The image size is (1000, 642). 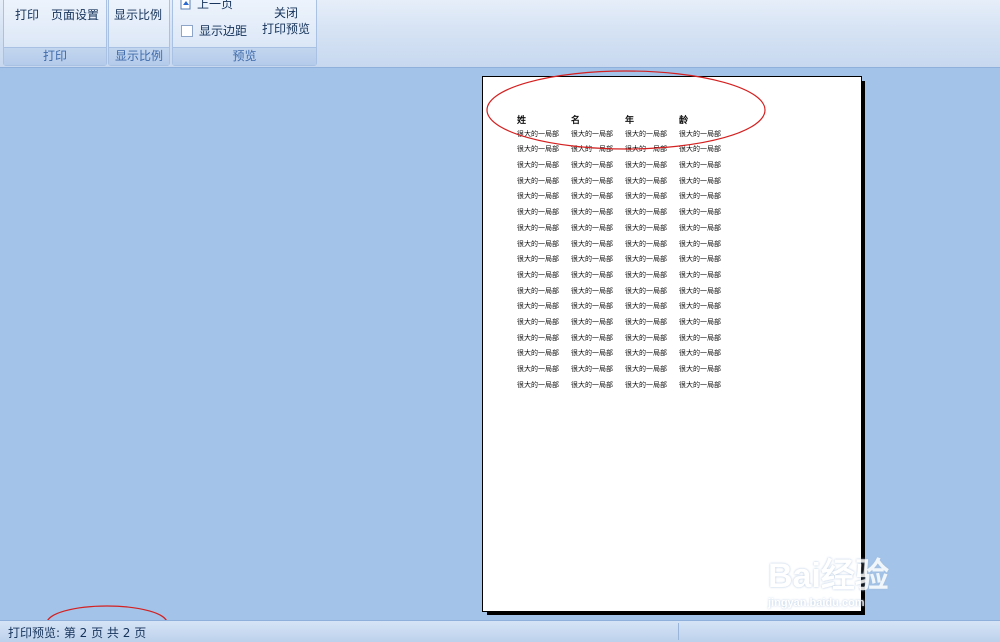 What do you see at coordinates (77, 633) in the screenshot?
I see `status-page-info: 打印预览: 第 2 页 共 2 页` at bounding box center [77, 633].